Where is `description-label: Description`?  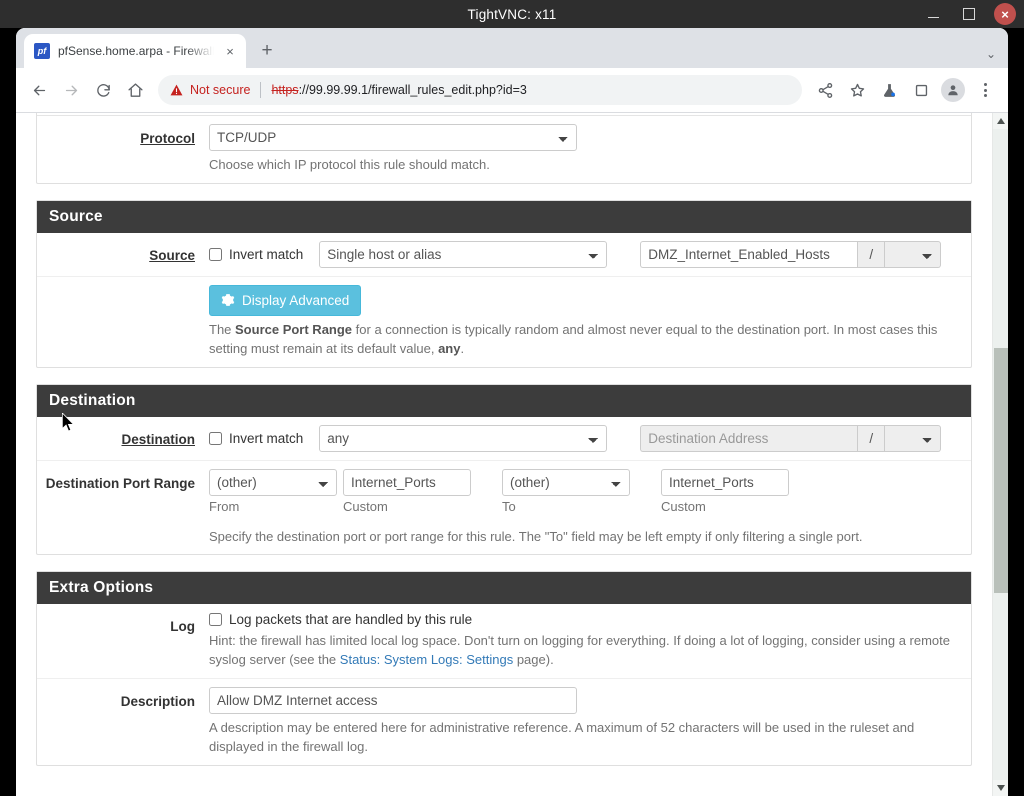 description-label: Description is located at coordinates (157, 702).